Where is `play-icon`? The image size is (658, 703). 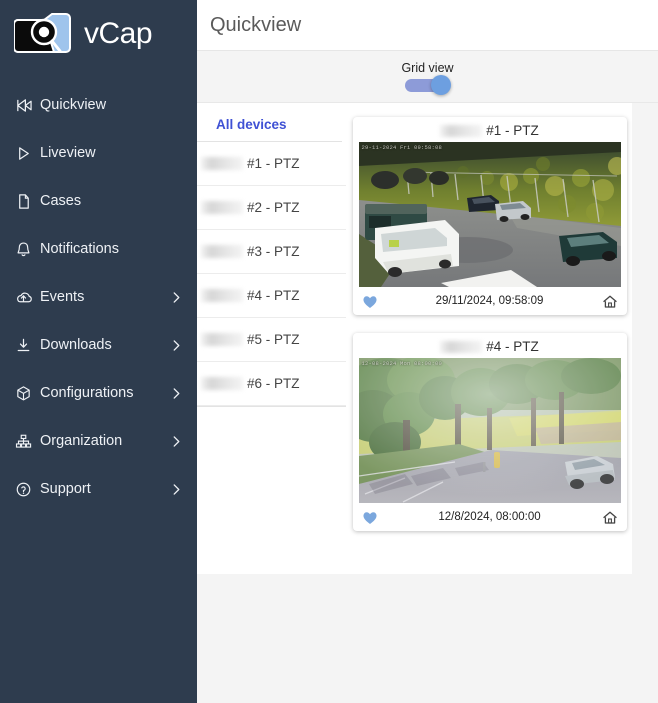 play-icon is located at coordinates (23, 153).